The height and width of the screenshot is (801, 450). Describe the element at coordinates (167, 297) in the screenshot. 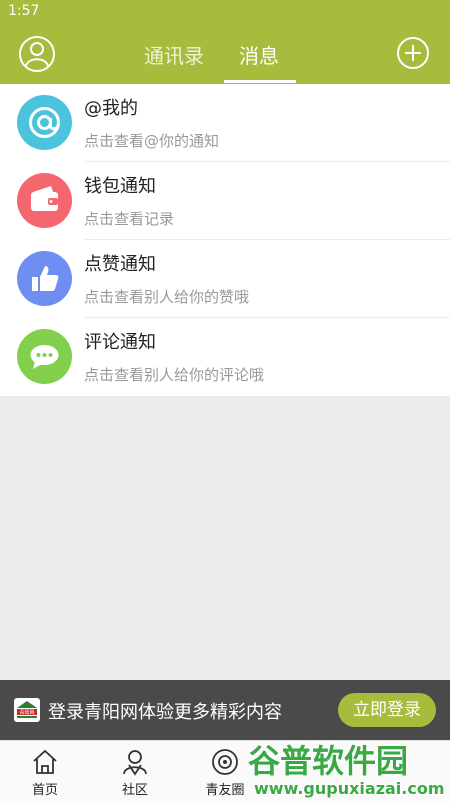

I see `item-subtitle: 点击查看别人给你的赞哦` at that location.